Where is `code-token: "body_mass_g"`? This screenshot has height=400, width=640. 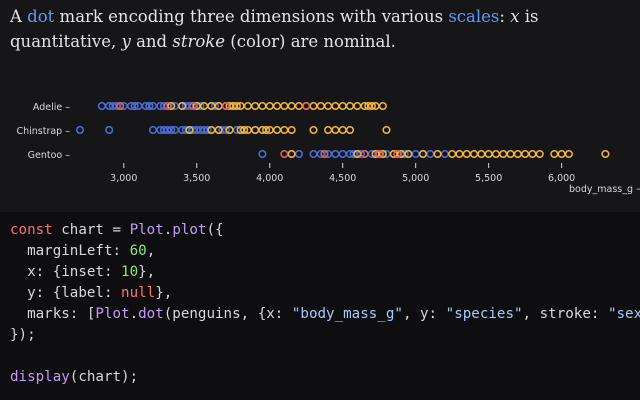 code-token: "body_mass_g" is located at coordinates (347, 314).